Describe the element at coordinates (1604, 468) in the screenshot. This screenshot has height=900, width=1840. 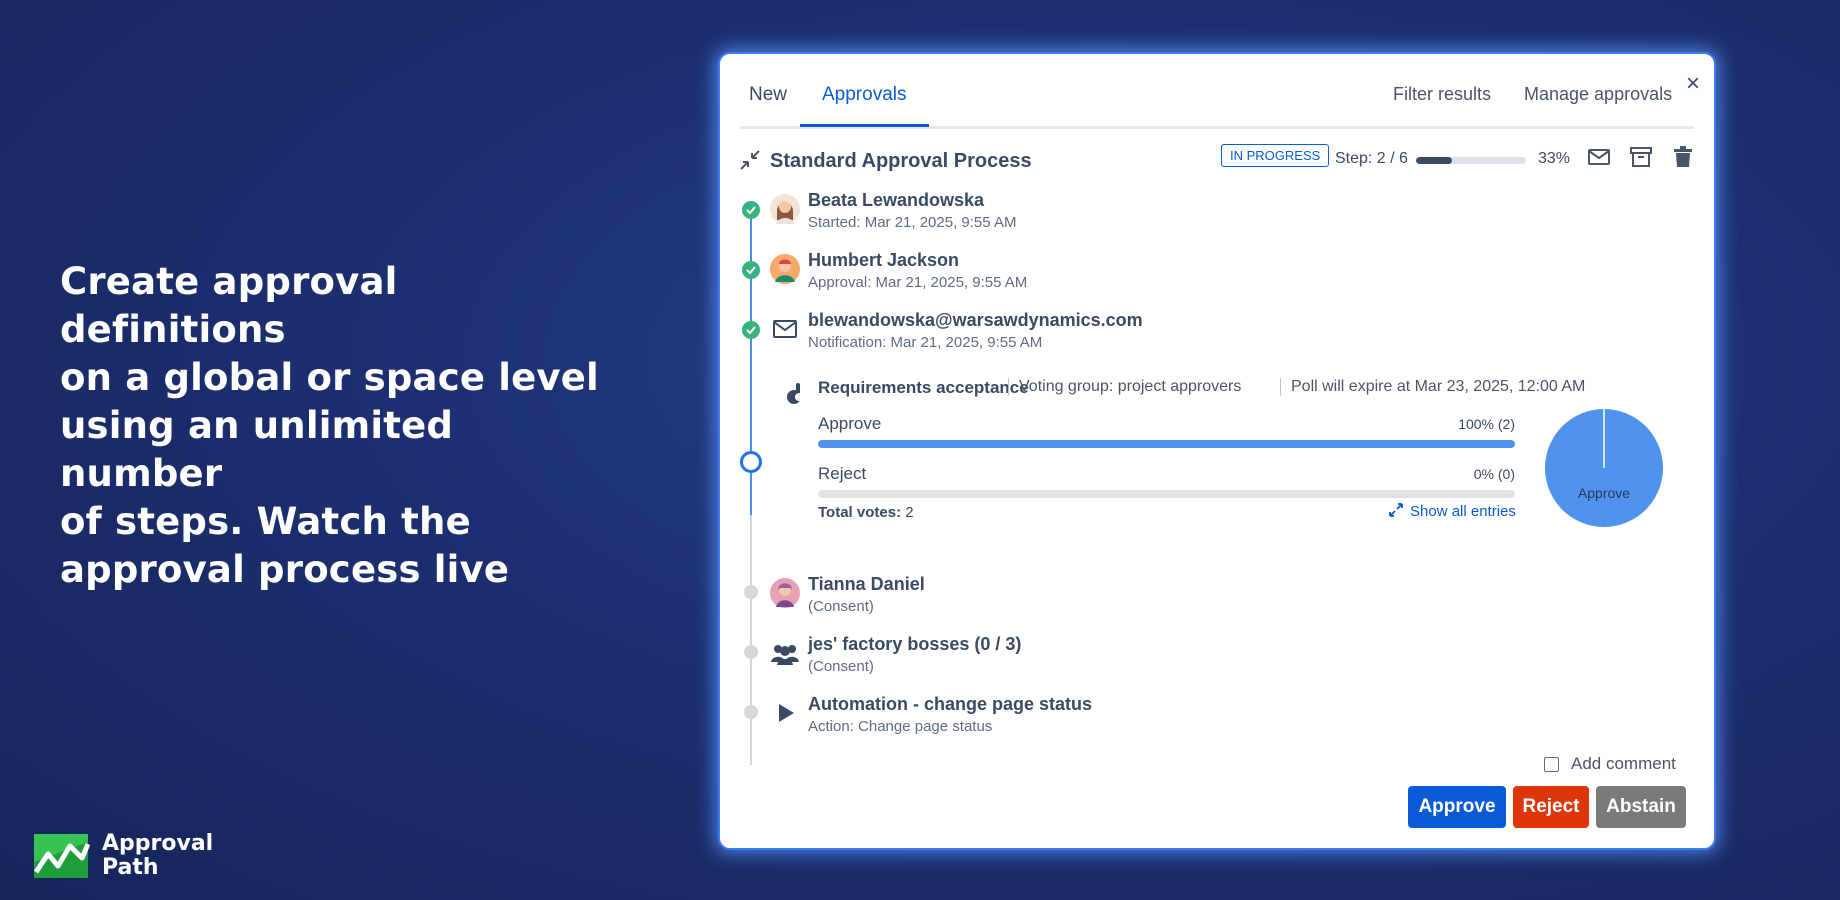
I see `vote-pie-chart: Approve` at that location.